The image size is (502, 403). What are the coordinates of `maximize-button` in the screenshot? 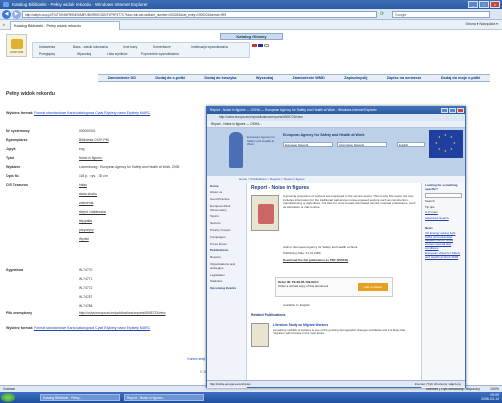 It's located at (452, 110).